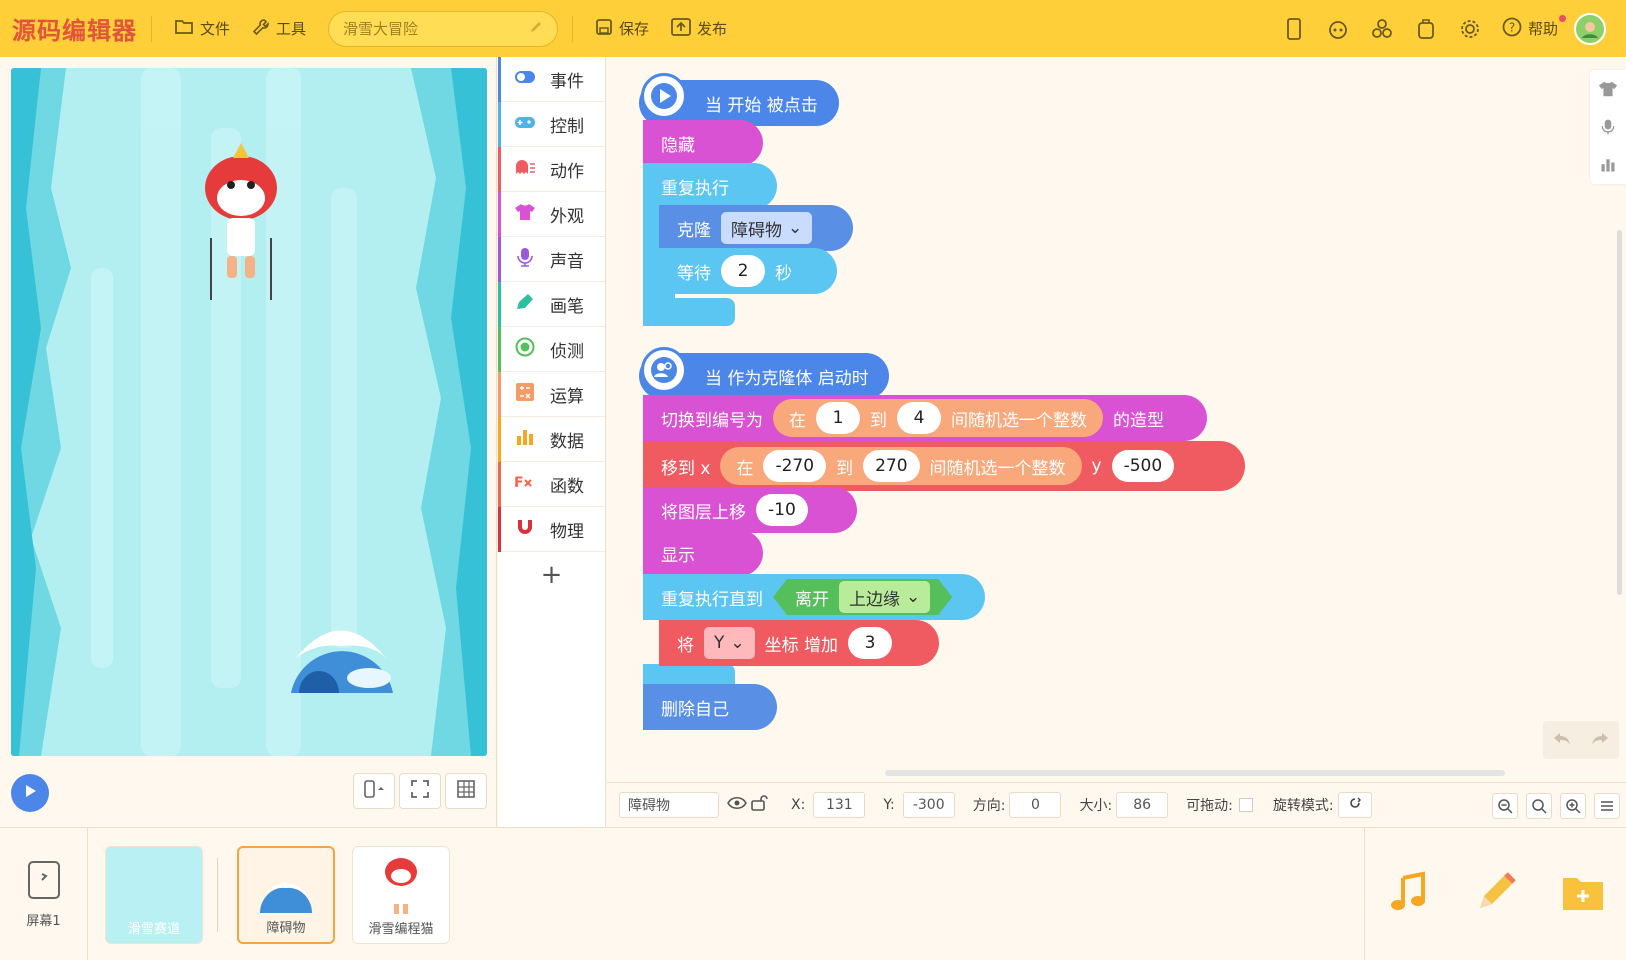 This screenshot has width=1626, height=960. Describe the element at coordinates (1035, 805) in the screenshot. I see `direction-input: 0` at that location.